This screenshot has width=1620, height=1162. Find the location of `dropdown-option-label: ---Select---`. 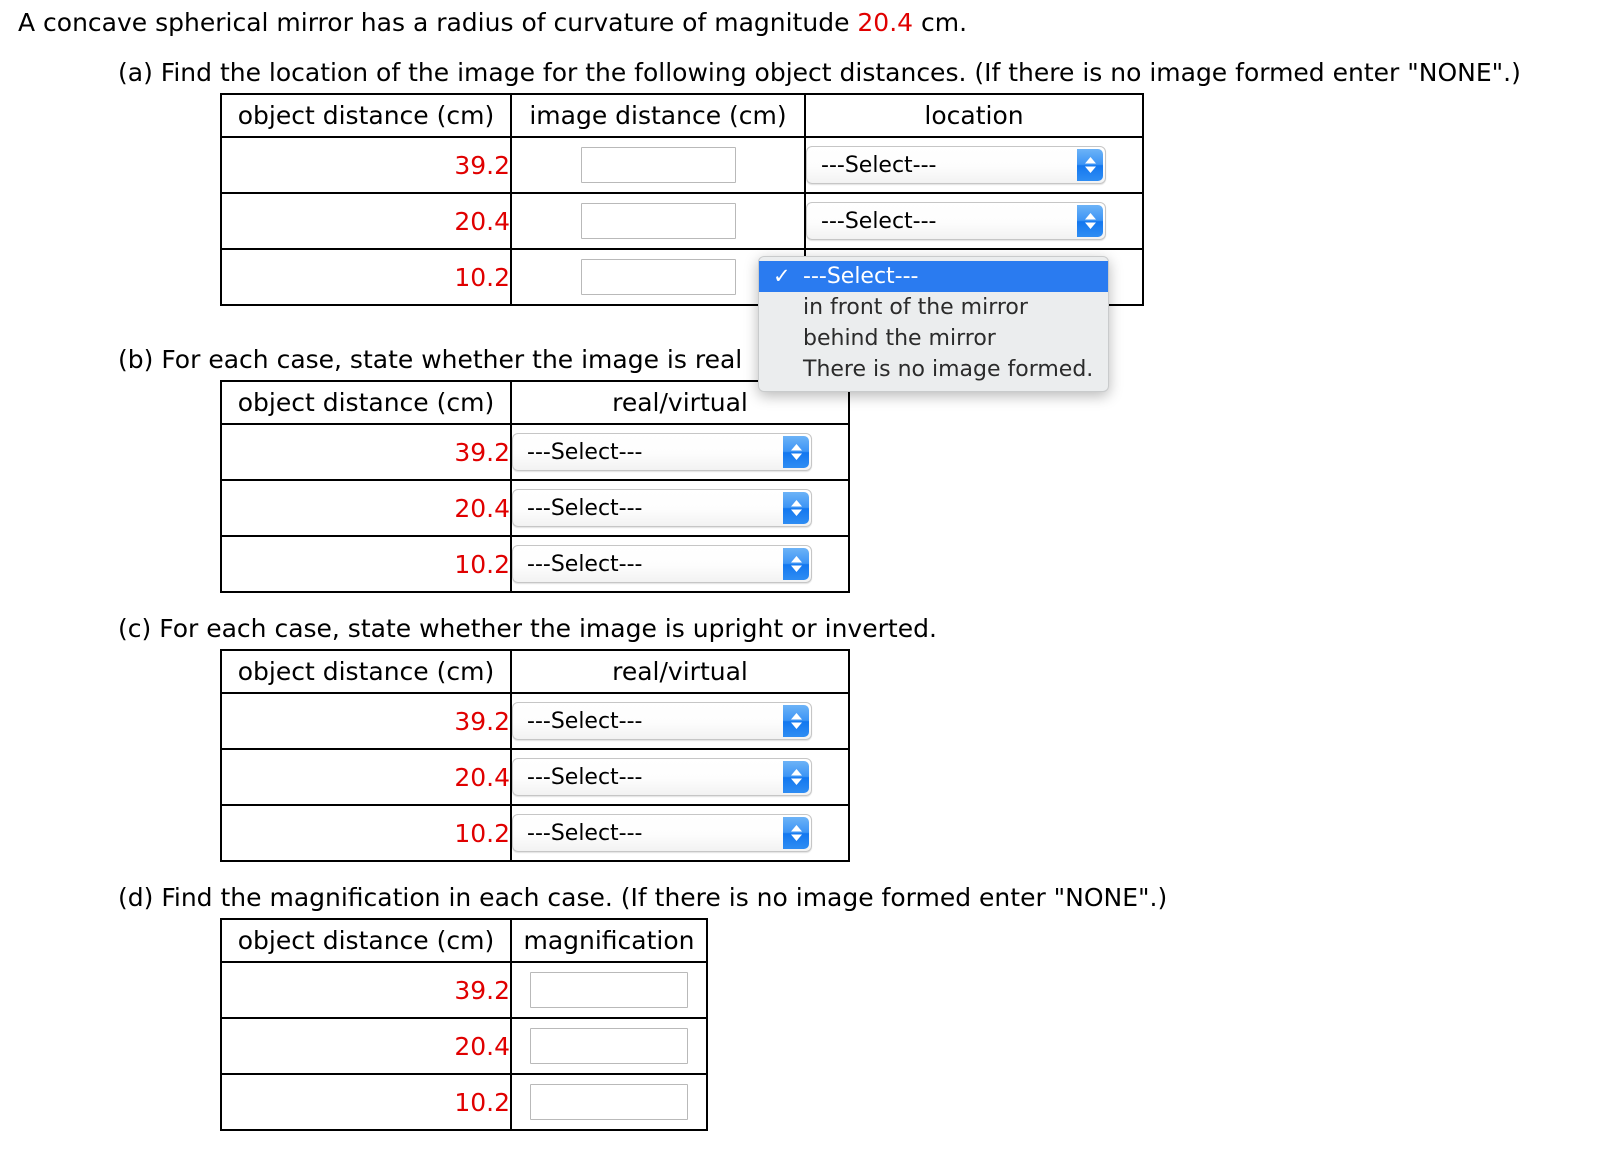

dropdown-option-label: ---Select--- is located at coordinates (861, 276).